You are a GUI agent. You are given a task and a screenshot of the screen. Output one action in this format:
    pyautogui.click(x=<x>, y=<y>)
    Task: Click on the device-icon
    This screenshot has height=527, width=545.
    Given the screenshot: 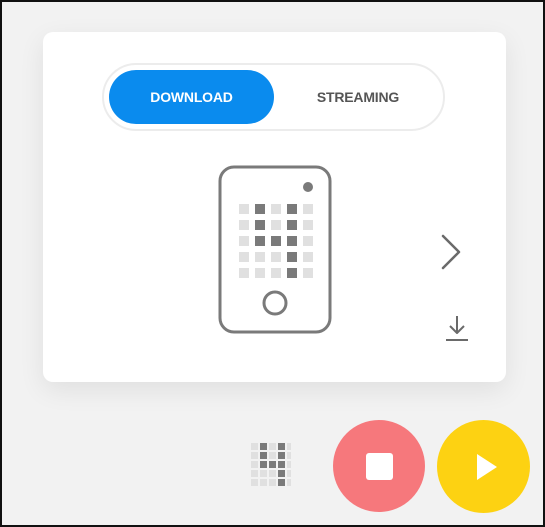 What is the action you would take?
    pyautogui.click(x=275, y=249)
    